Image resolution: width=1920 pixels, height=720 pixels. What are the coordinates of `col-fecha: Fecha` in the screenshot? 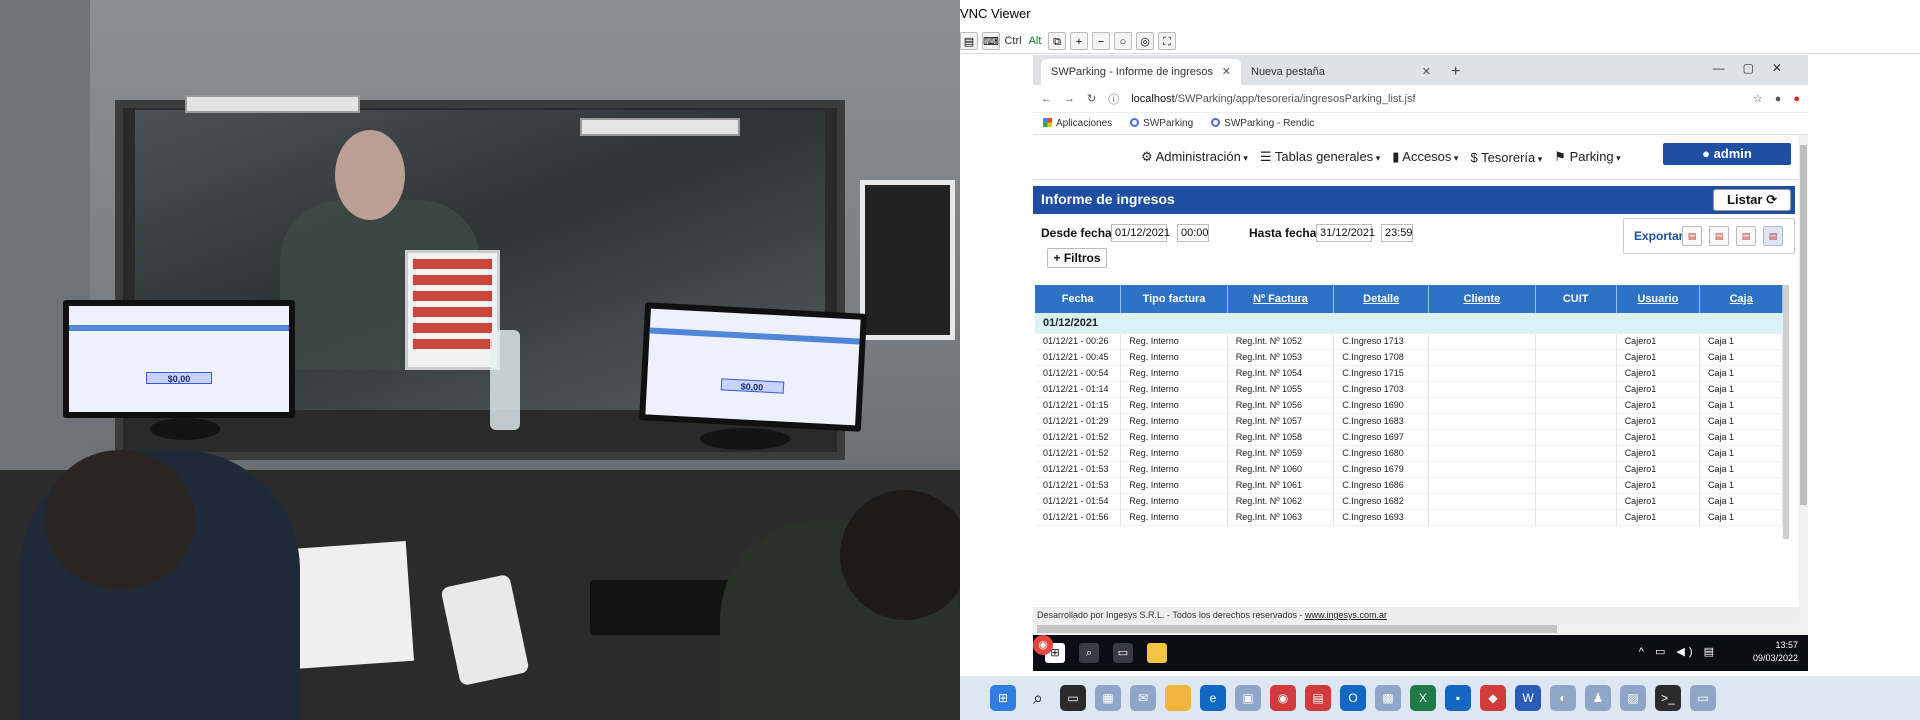 It's located at (1078, 299).